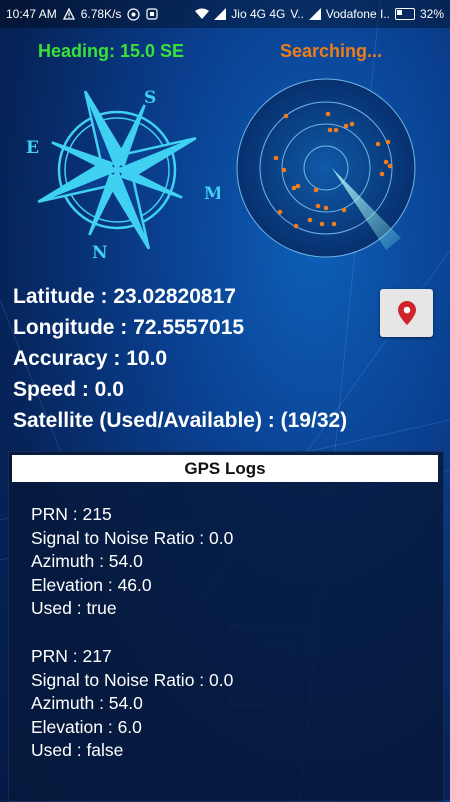 This screenshot has width=450, height=802. I want to click on log-prn: PRN : 215, so click(71, 514).